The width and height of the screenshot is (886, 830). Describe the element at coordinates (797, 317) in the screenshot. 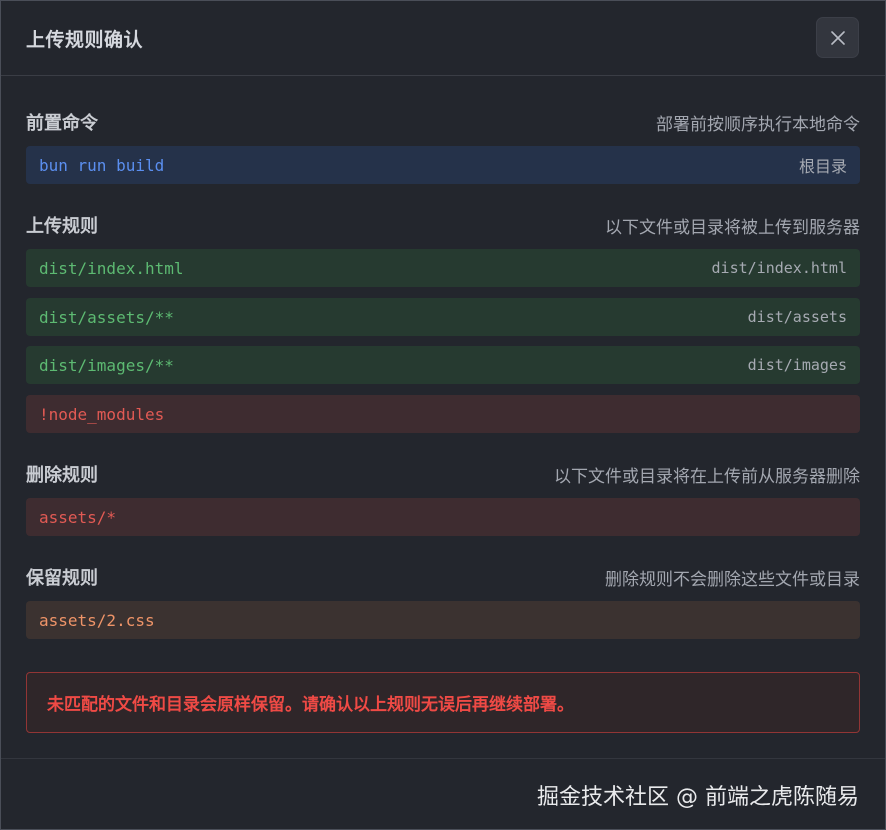

I see `upload-rule-destination: dist/assets` at that location.